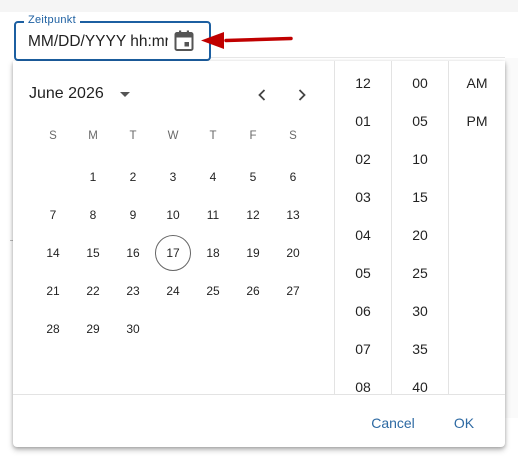 Image resolution: width=518 pixels, height=463 pixels. What do you see at coordinates (124, 94) in the screenshot?
I see `caret-down-icon` at bounding box center [124, 94].